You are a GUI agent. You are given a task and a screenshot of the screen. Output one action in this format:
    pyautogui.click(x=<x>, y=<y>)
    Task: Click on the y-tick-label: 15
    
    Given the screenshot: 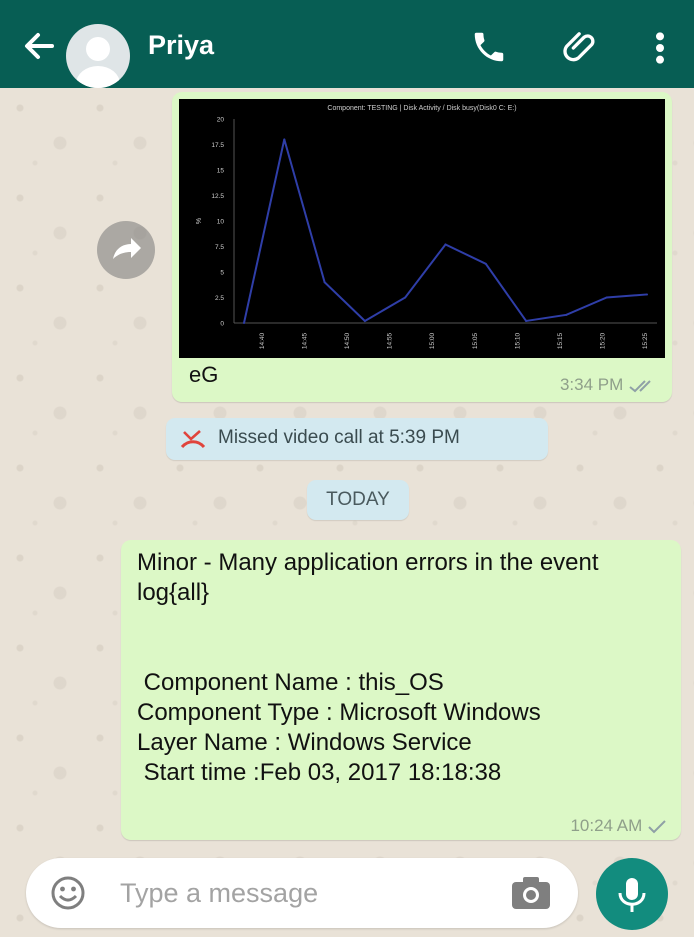 What is the action you would take?
    pyautogui.click(x=221, y=171)
    